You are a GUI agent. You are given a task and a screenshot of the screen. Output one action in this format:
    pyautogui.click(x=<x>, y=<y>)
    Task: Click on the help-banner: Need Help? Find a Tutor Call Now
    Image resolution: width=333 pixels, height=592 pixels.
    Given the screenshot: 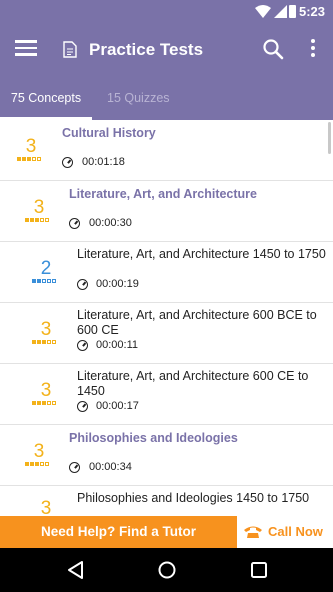 What is the action you would take?
    pyautogui.click(x=166, y=532)
    